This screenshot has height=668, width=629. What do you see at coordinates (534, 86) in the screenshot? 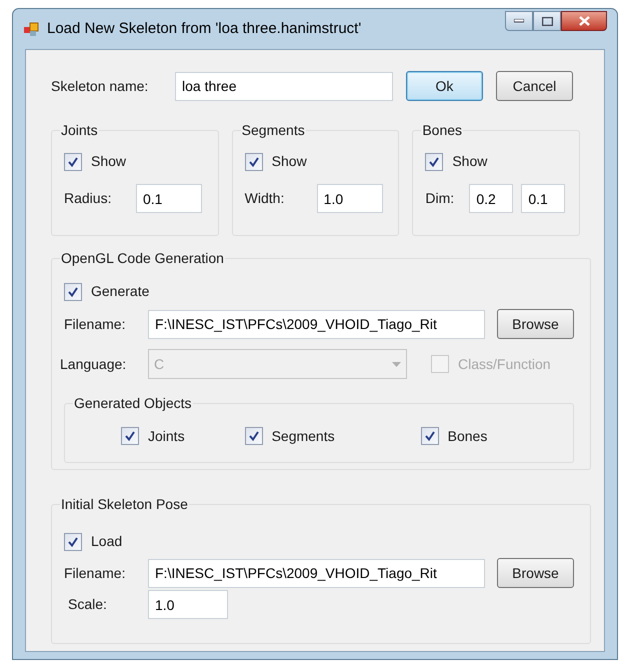
I see `cancel-button: Cancel` at bounding box center [534, 86].